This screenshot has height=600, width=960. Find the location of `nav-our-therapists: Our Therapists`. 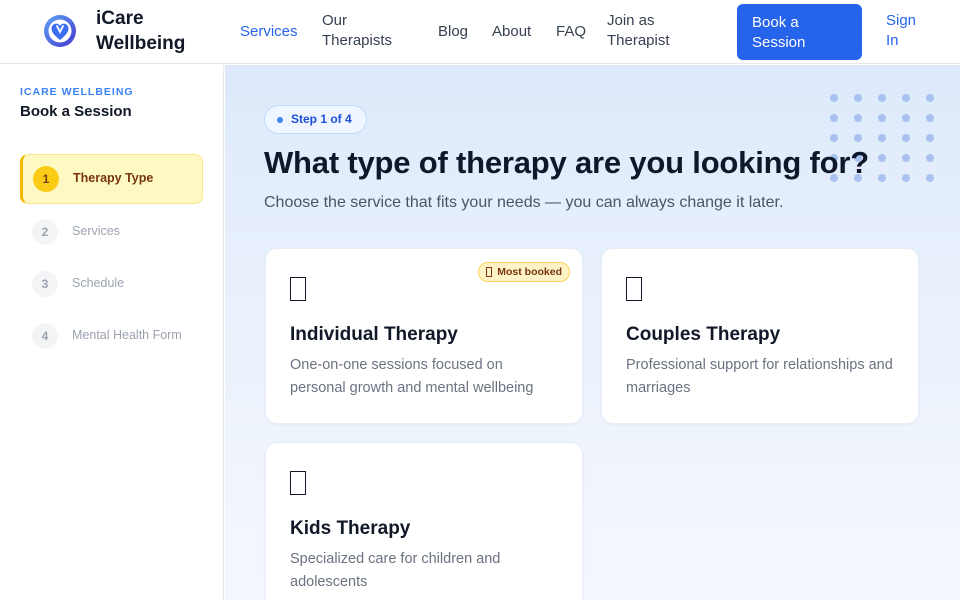

nav-our-therapists: Our Therapists is located at coordinates (362, 31).